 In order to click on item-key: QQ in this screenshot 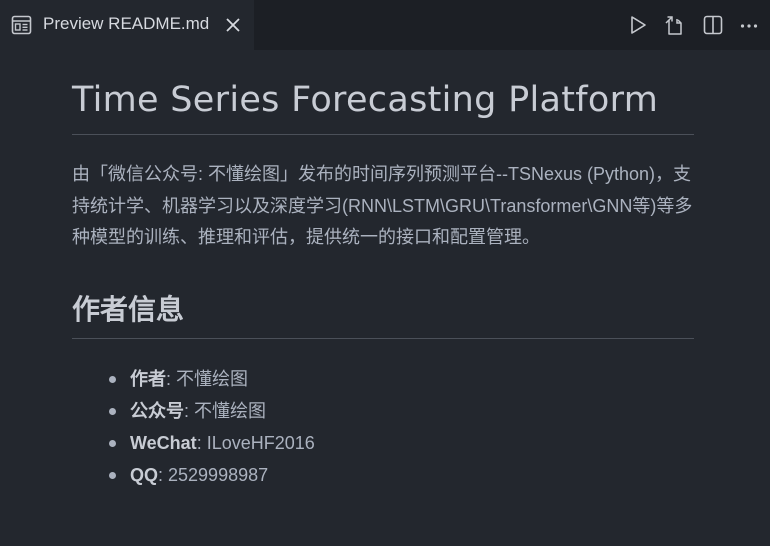, I will do `click(144, 474)`.